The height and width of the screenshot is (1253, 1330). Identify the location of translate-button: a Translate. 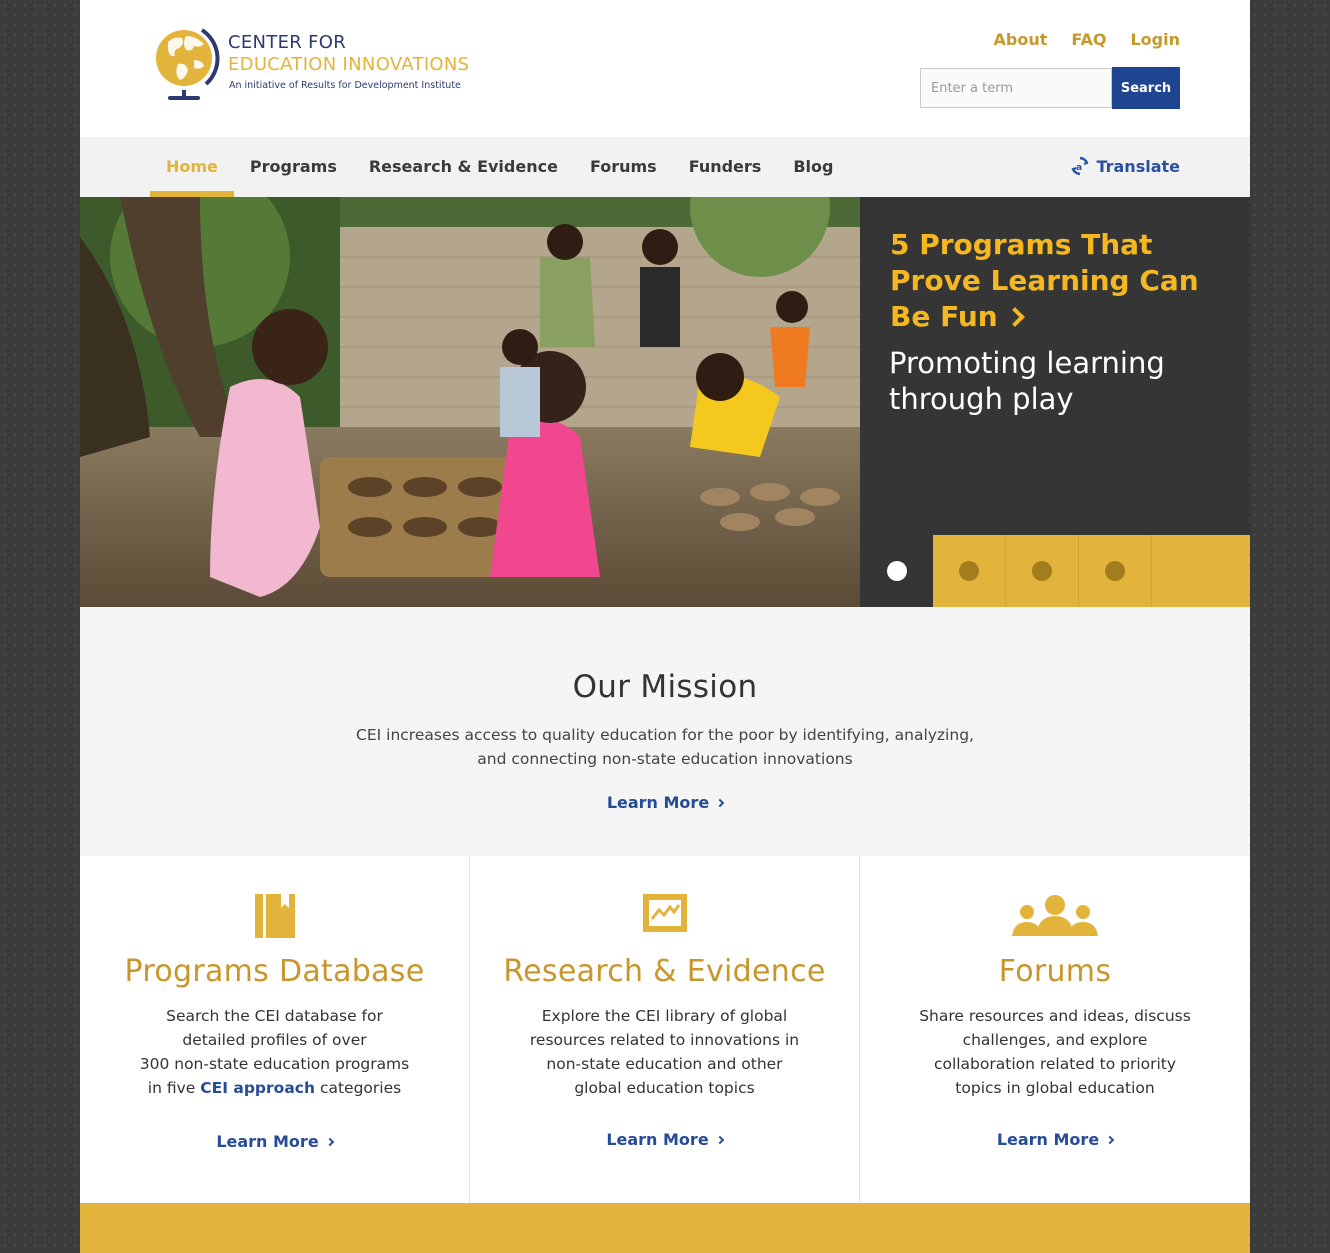
(1125, 166).